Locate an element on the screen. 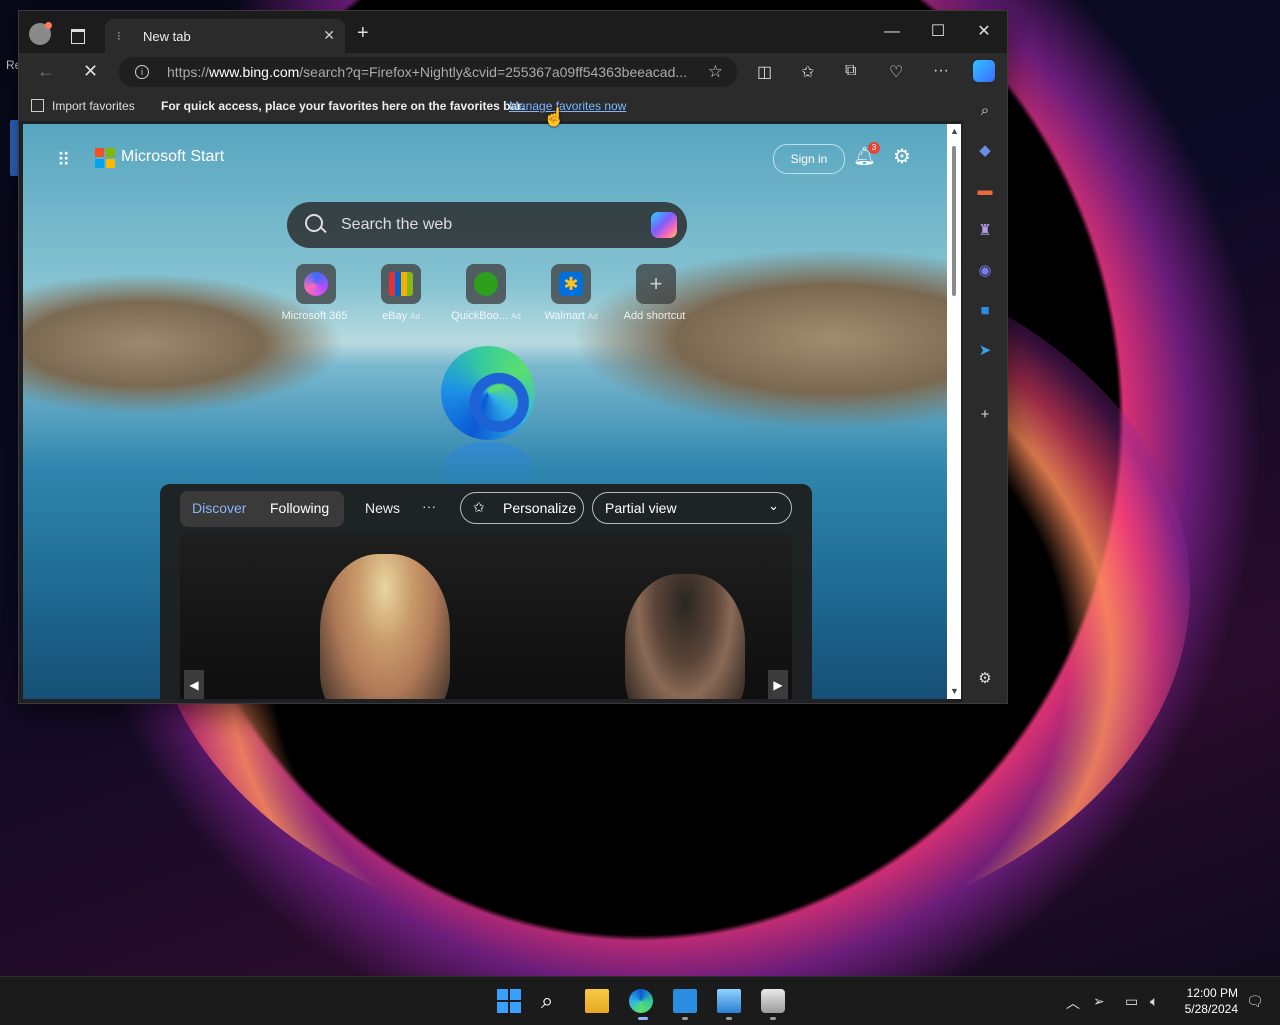  minimize-button: — is located at coordinates (892, 32).